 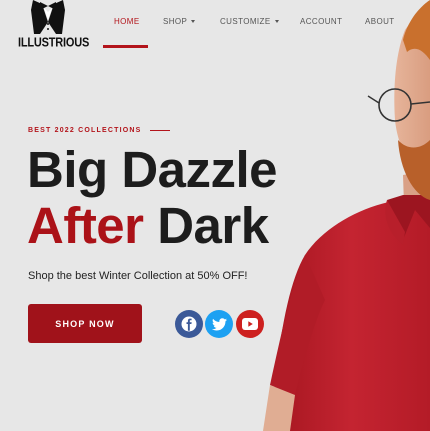 I want to click on headline-accent: After, so click(x=85, y=225).